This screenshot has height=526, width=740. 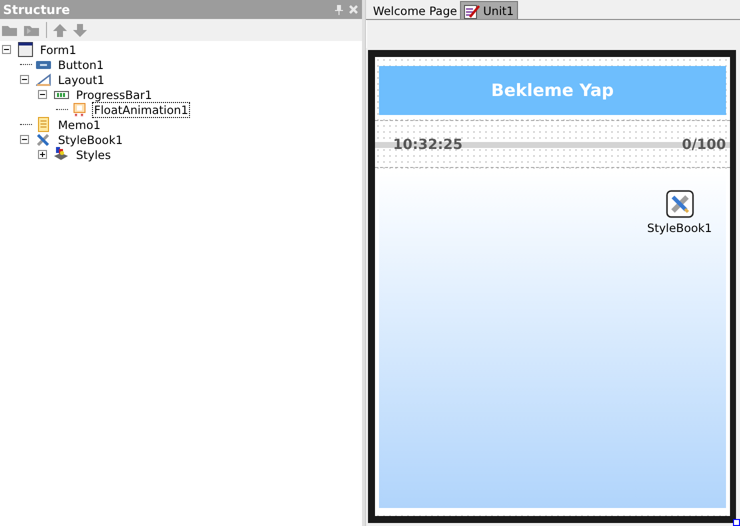 What do you see at coordinates (36, 9) in the screenshot?
I see `panel-title: Structure` at bounding box center [36, 9].